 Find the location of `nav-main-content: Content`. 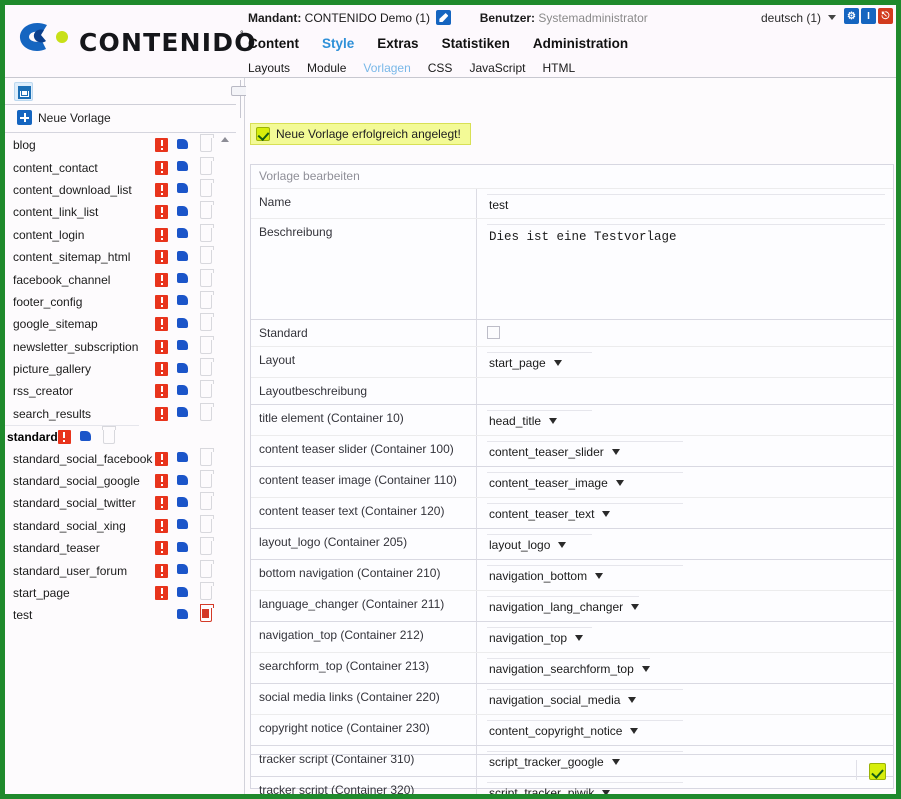

nav-main-content: Content is located at coordinates (273, 43).